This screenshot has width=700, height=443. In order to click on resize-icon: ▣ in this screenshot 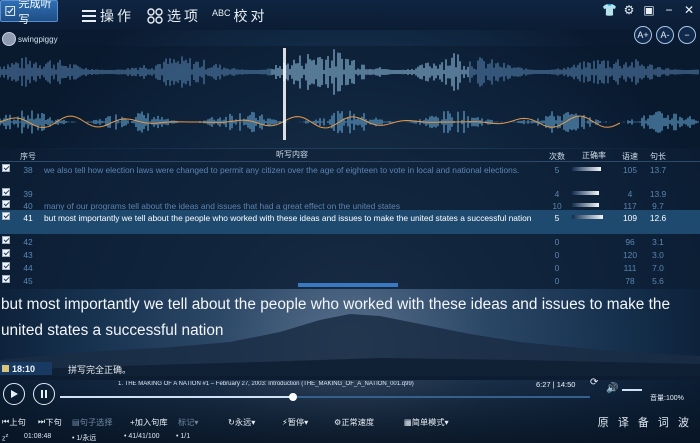, I will do `click(649, 10)`.